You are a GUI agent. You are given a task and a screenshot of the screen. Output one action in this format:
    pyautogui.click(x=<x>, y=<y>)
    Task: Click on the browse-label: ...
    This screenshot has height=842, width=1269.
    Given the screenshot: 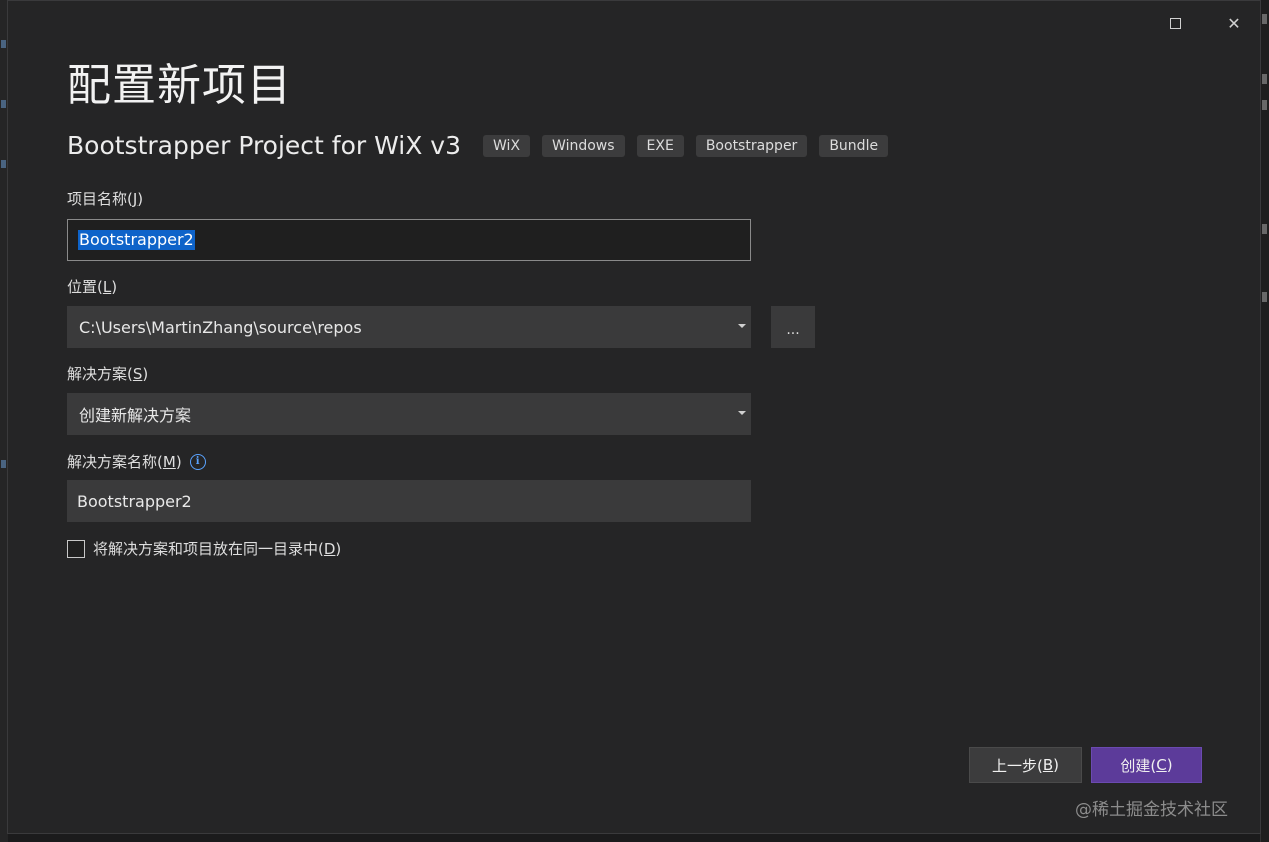 What is the action you would take?
    pyautogui.click(x=793, y=330)
    